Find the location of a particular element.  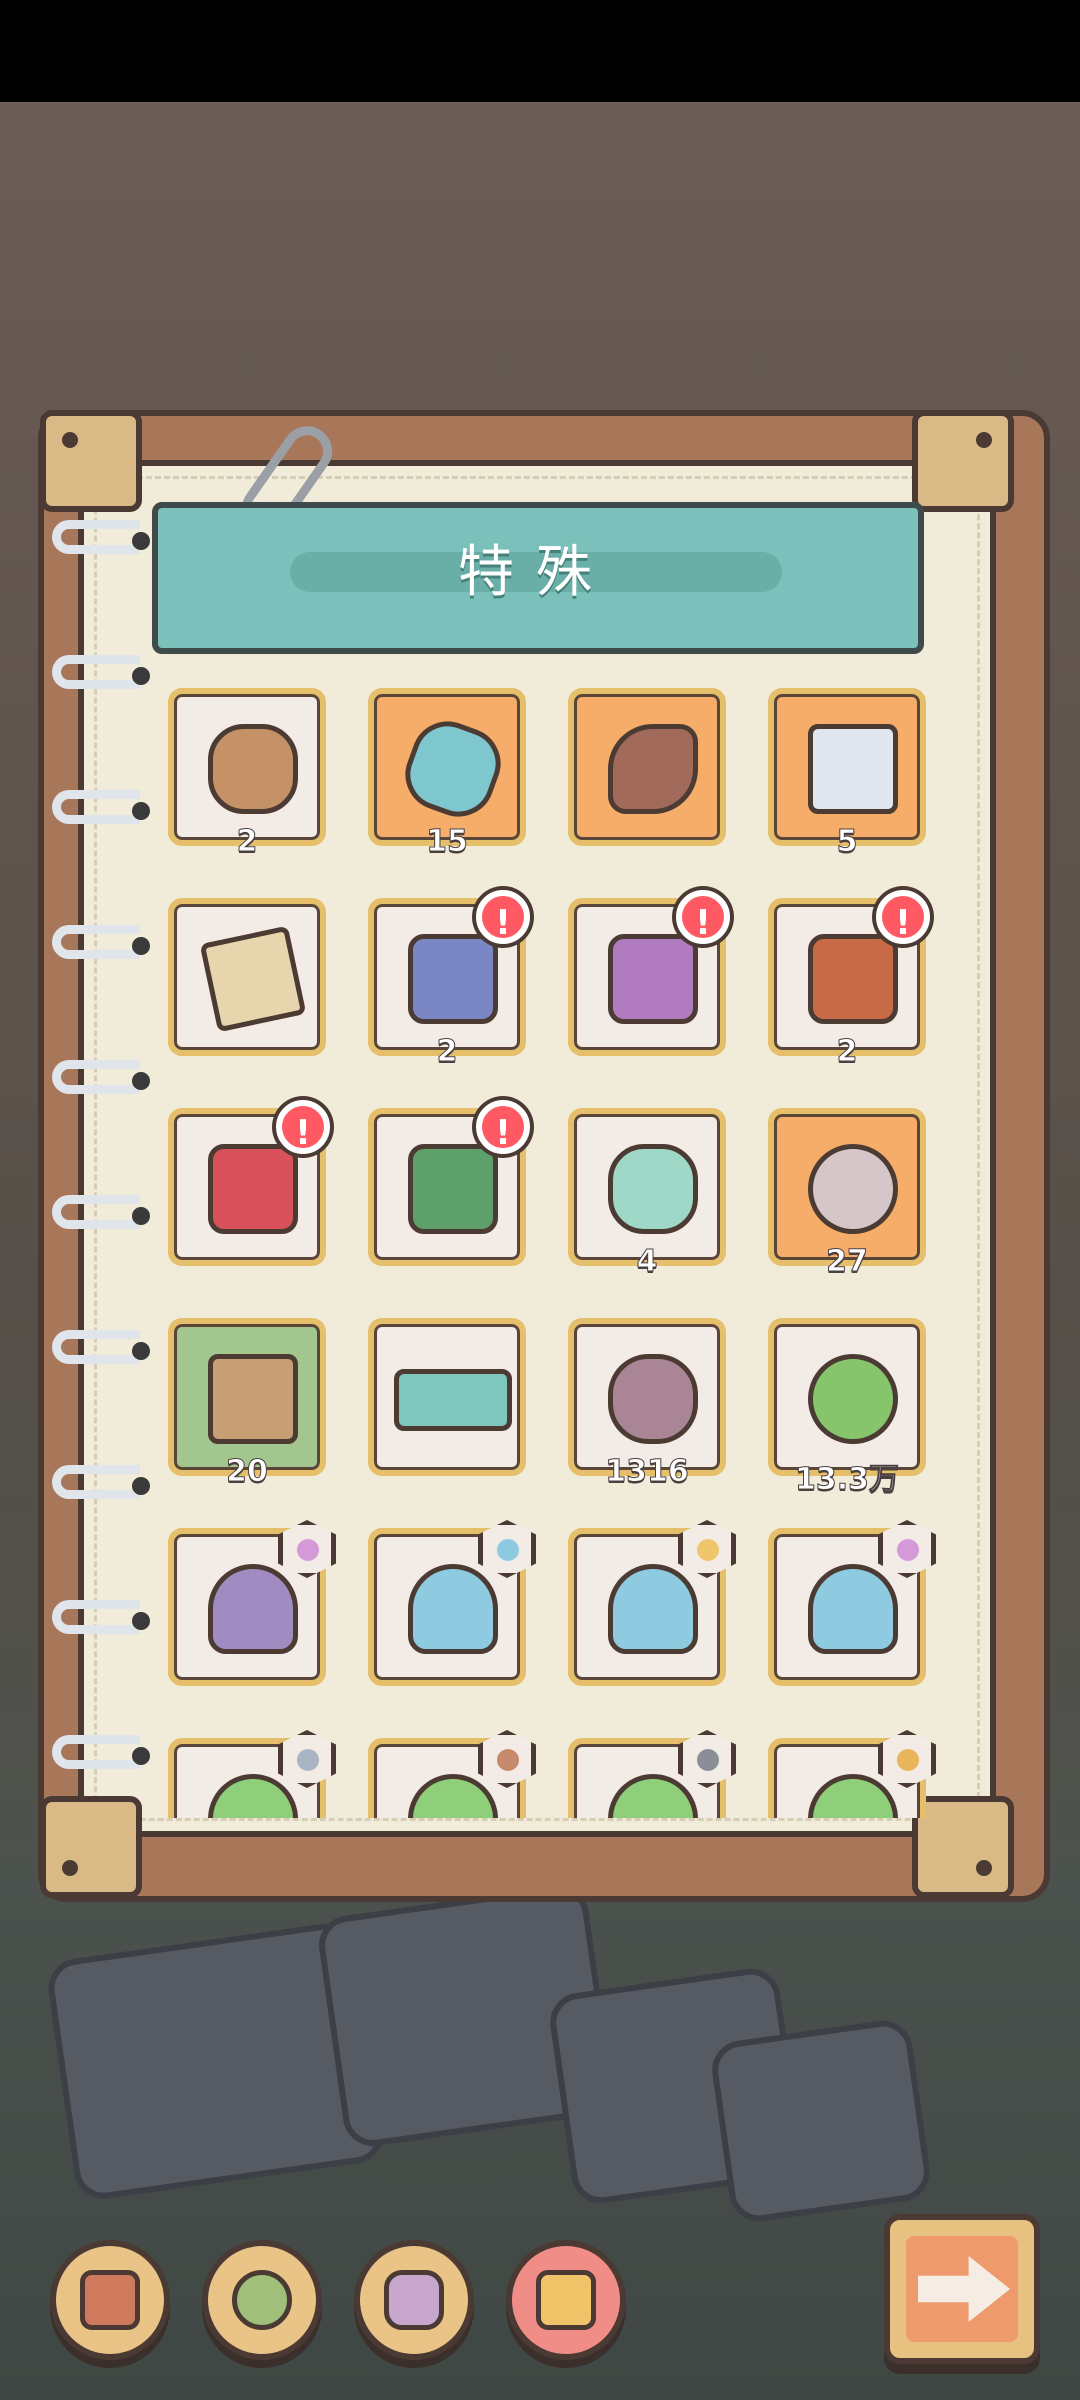

backpack-icon is located at coordinates (110, 2300).